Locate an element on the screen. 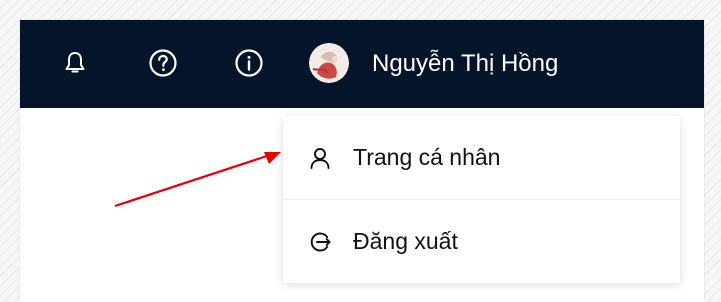  help-circle-icon is located at coordinates (163, 63).